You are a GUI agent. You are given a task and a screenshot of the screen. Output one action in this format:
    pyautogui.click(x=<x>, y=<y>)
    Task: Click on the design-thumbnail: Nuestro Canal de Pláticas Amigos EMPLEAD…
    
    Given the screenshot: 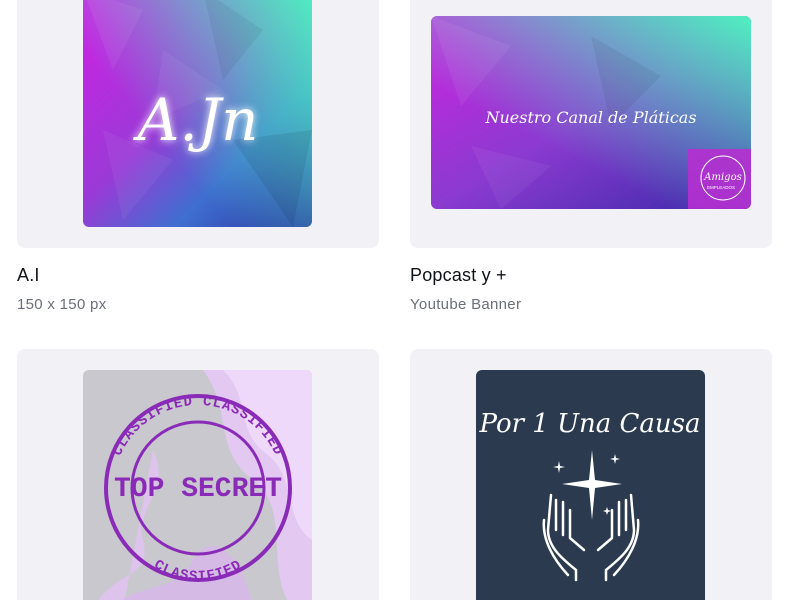 What is the action you would take?
    pyautogui.click(x=591, y=112)
    